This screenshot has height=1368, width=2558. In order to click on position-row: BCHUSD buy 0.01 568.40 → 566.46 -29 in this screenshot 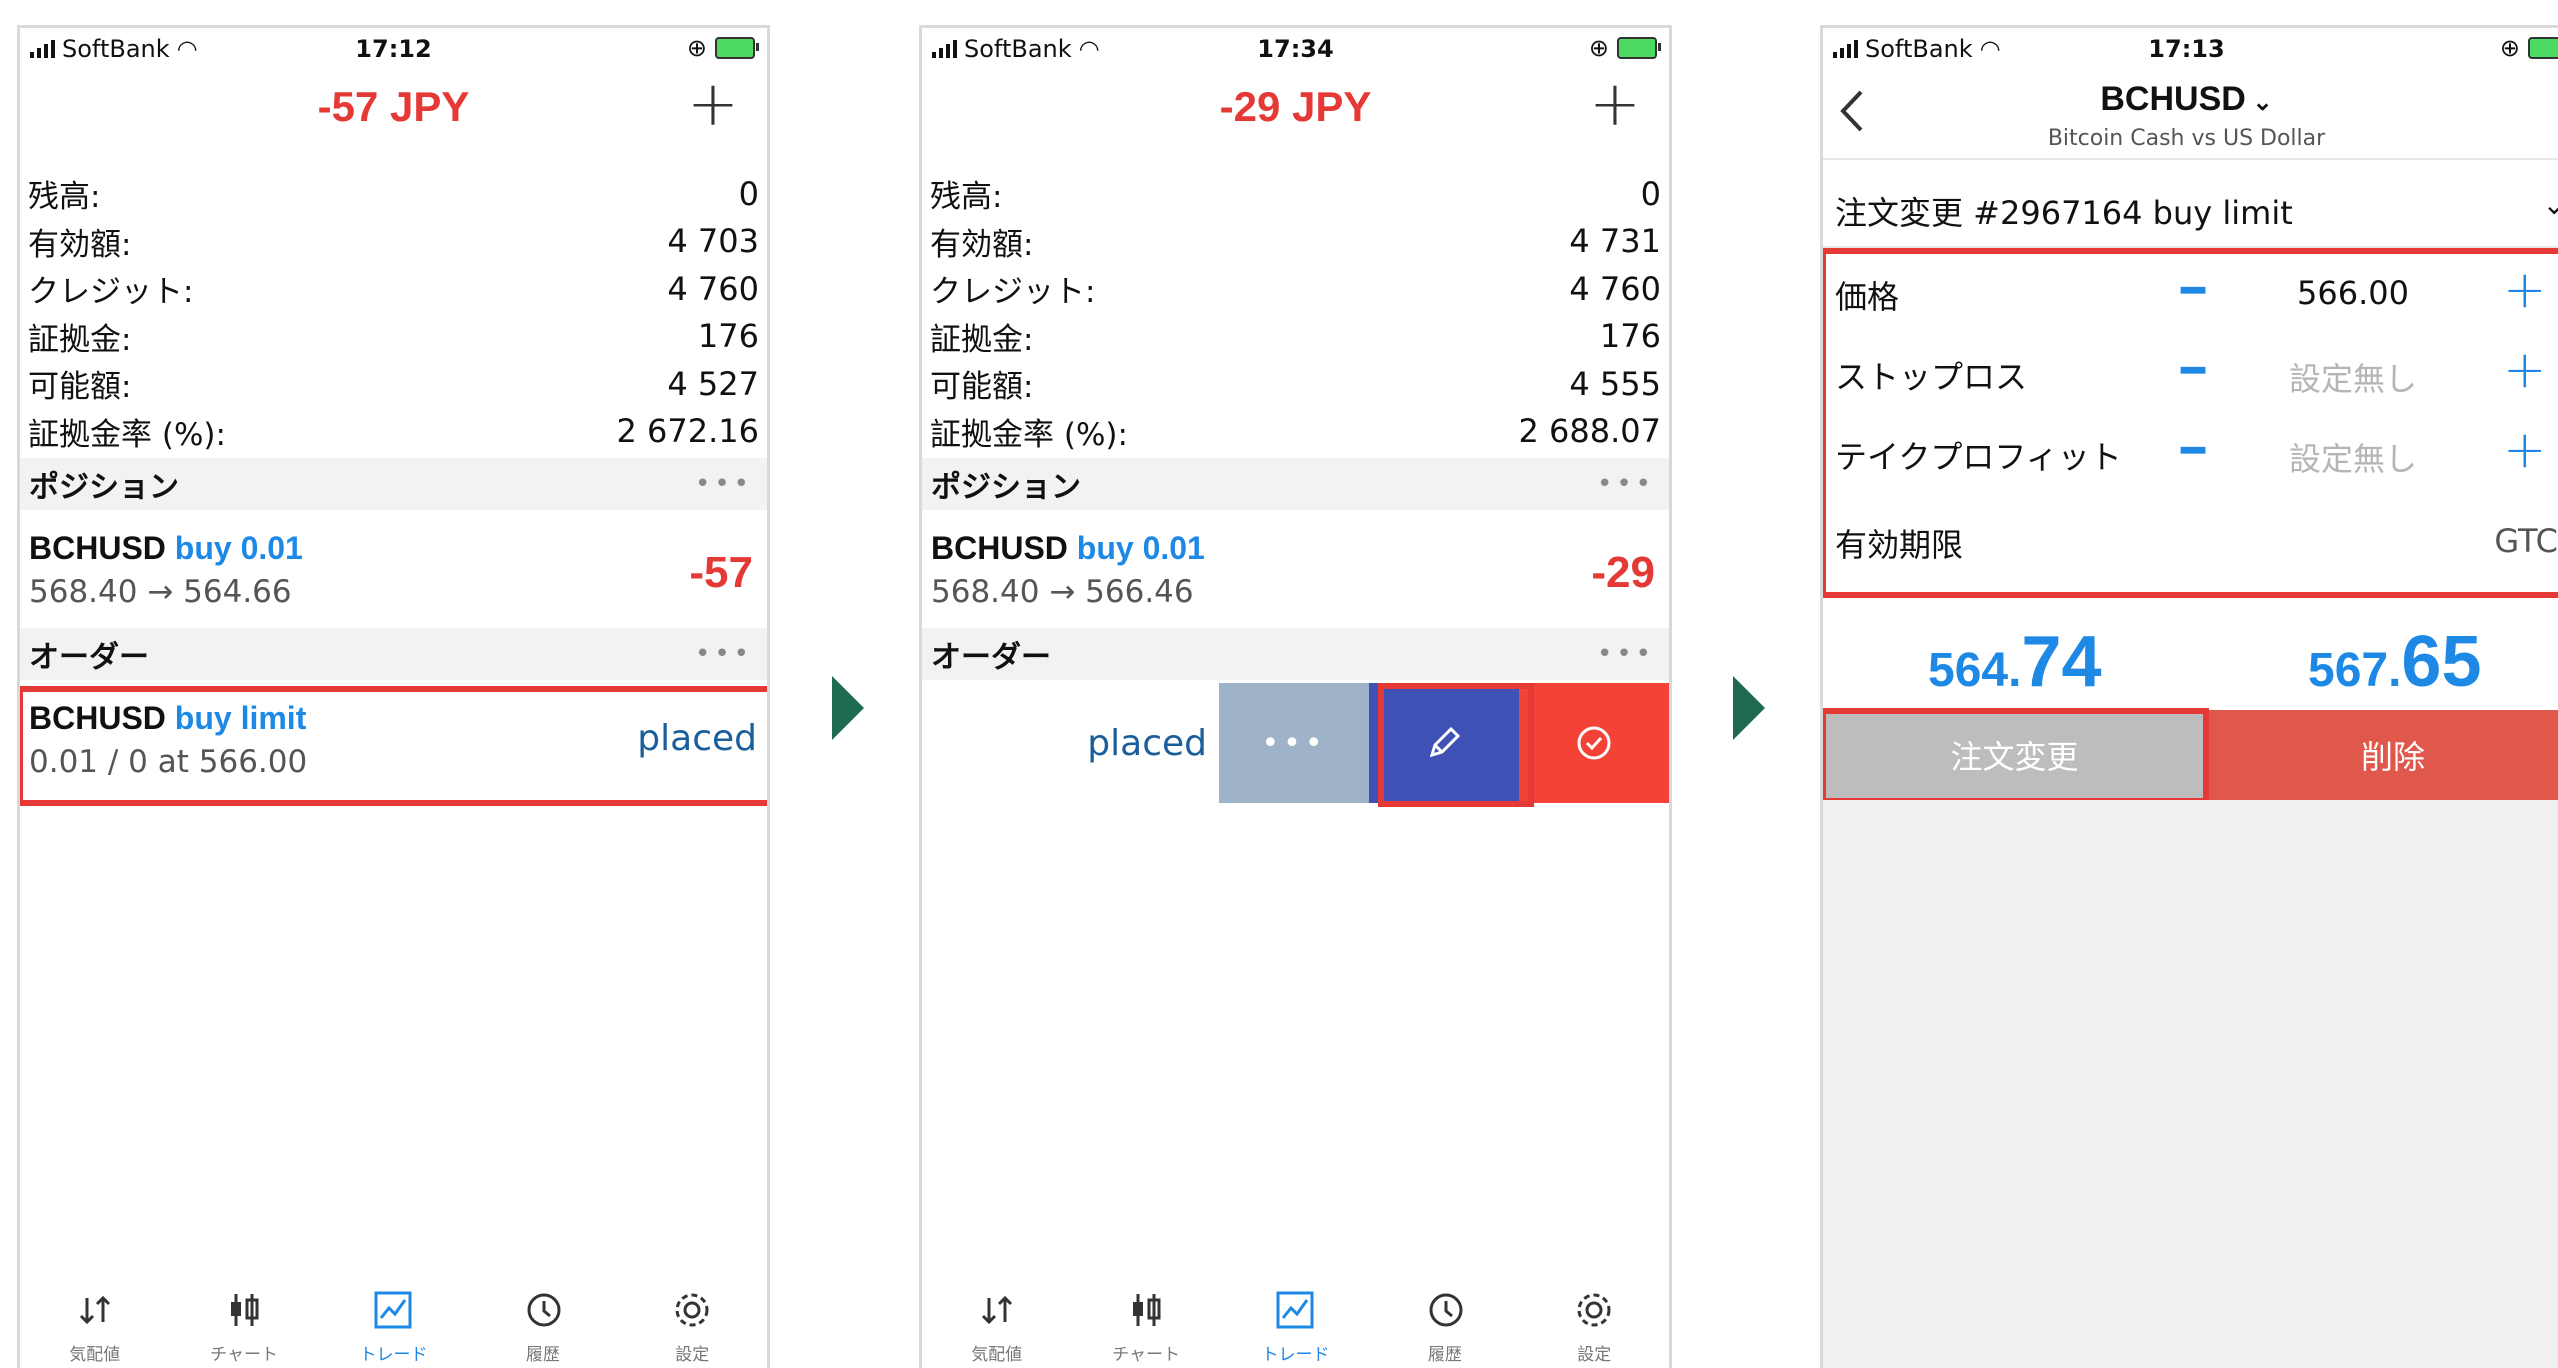, I will do `click(1295, 569)`.